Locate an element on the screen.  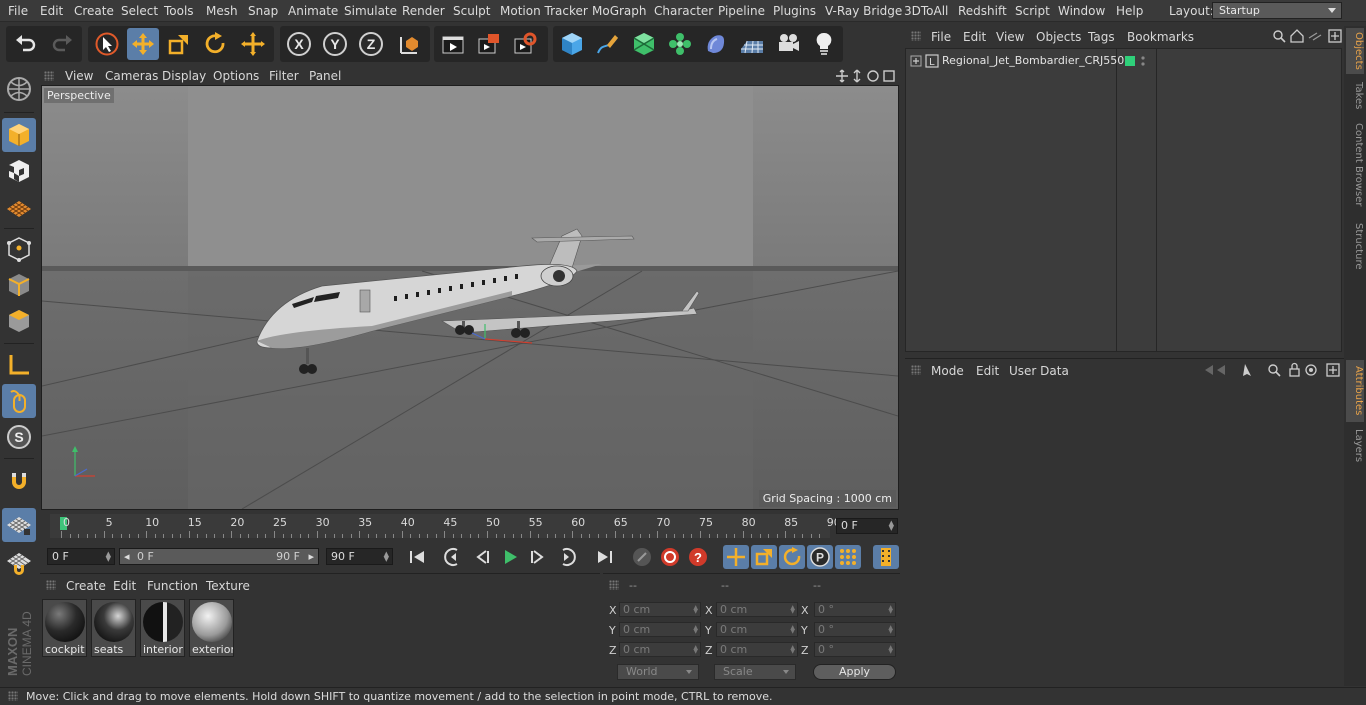
frame-range-slider: ◂ 0 F 90 F ▸ is located at coordinates (219, 556).